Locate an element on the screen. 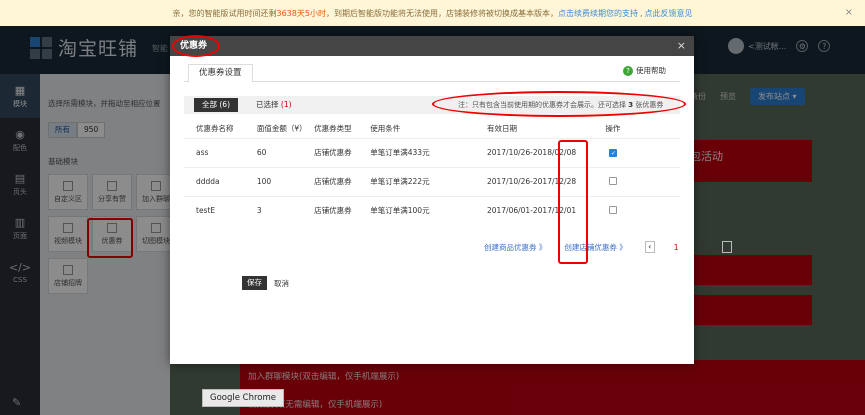 This screenshot has height=415, width=865. create-shop-coupon-link: 创建店铺优惠券 》 is located at coordinates (595, 247).